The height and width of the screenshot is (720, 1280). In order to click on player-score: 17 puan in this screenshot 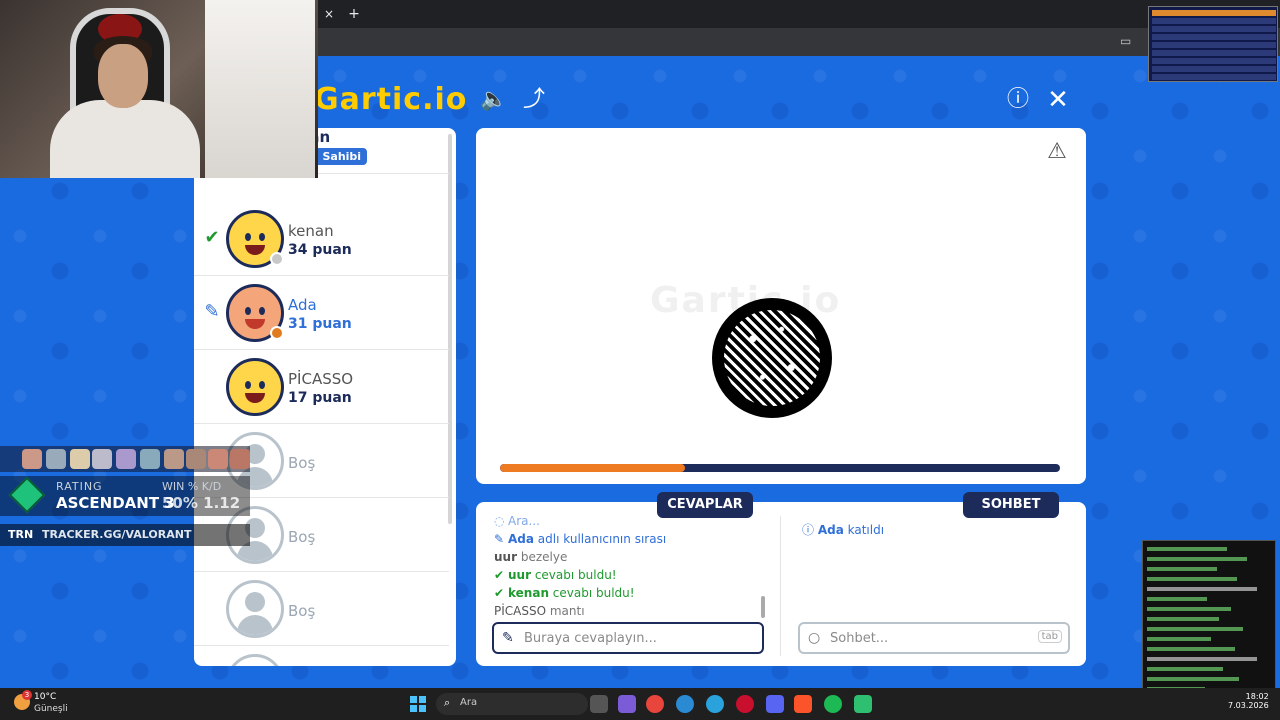, I will do `click(320, 398)`.